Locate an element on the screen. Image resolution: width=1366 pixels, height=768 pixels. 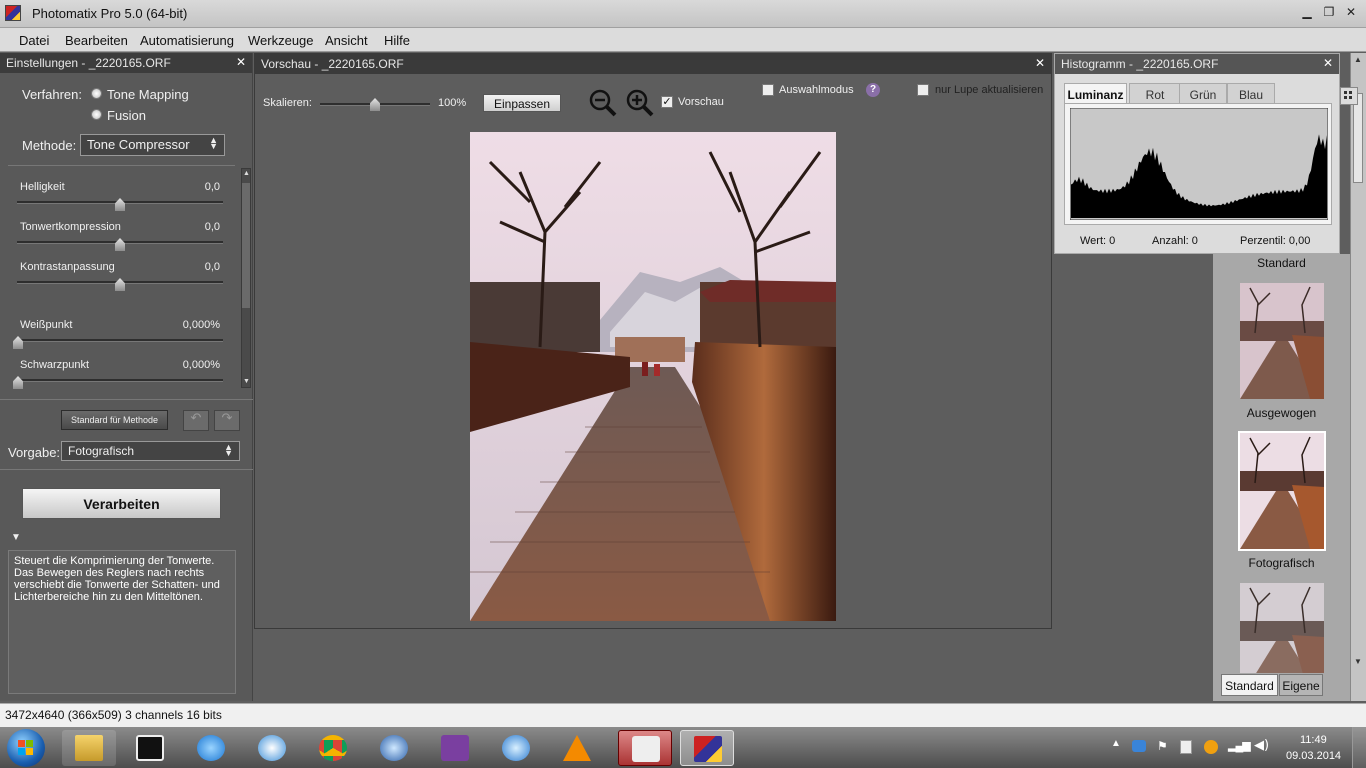
thunderbird-taskbar-icon is located at coordinates (394, 748).